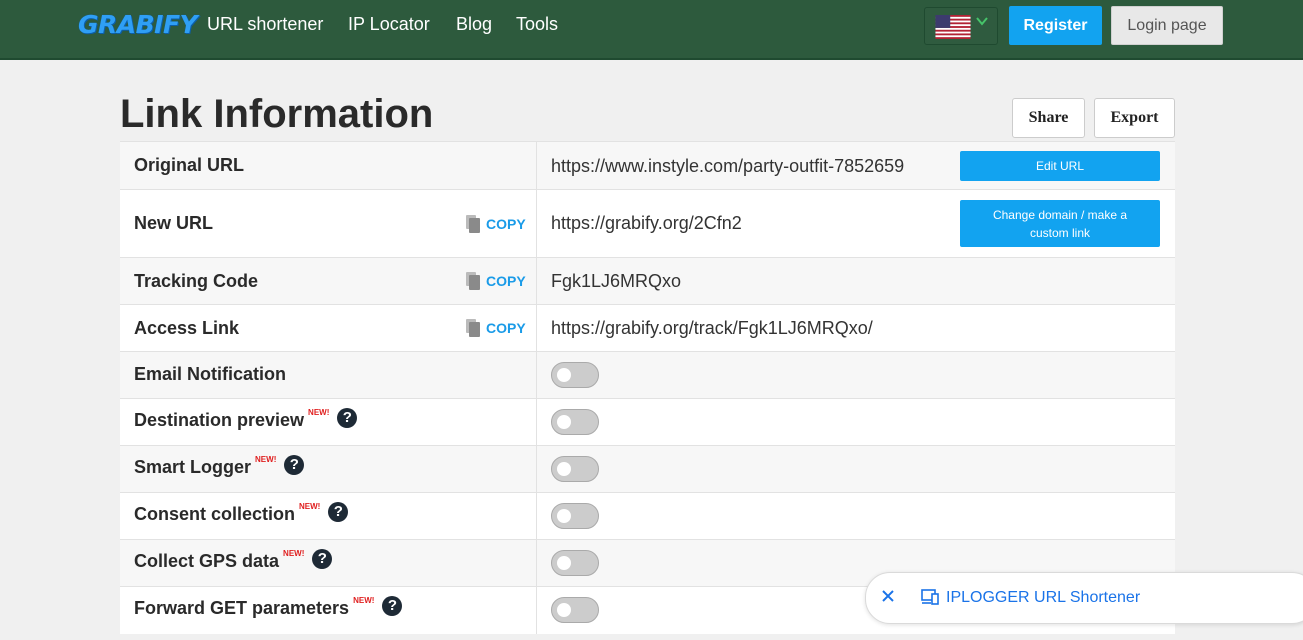  Describe the element at coordinates (953, 27) in the screenshot. I see `us-flag-icon` at that location.